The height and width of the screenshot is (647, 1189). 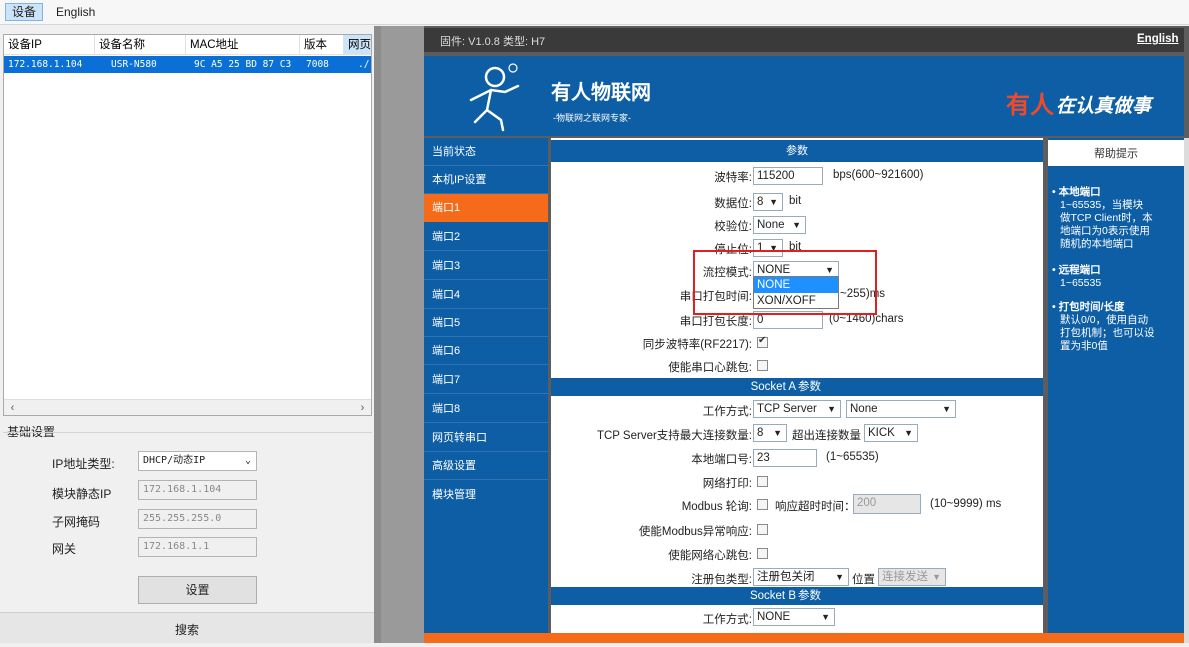 I want to click on reg-type-value: 注册包关闭, so click(x=786, y=577).